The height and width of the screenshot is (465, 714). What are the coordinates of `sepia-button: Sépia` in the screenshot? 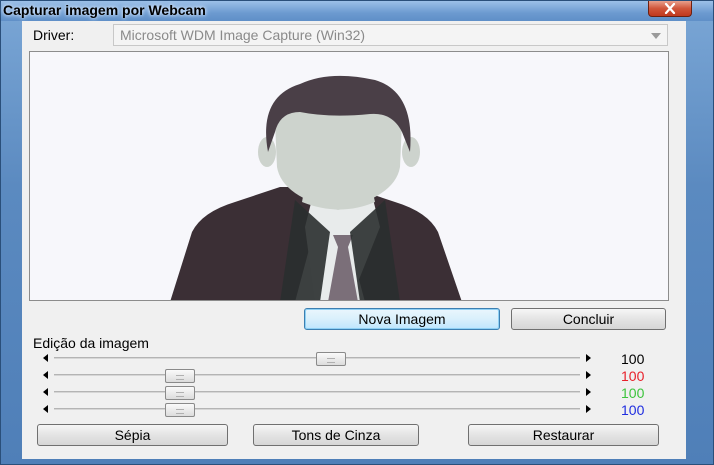 It's located at (132, 435).